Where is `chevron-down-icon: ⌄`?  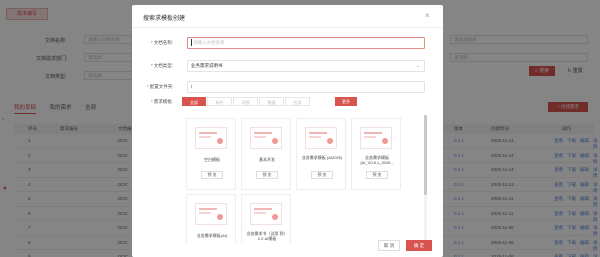 chevron-down-icon: ⌄ is located at coordinates (417, 66).